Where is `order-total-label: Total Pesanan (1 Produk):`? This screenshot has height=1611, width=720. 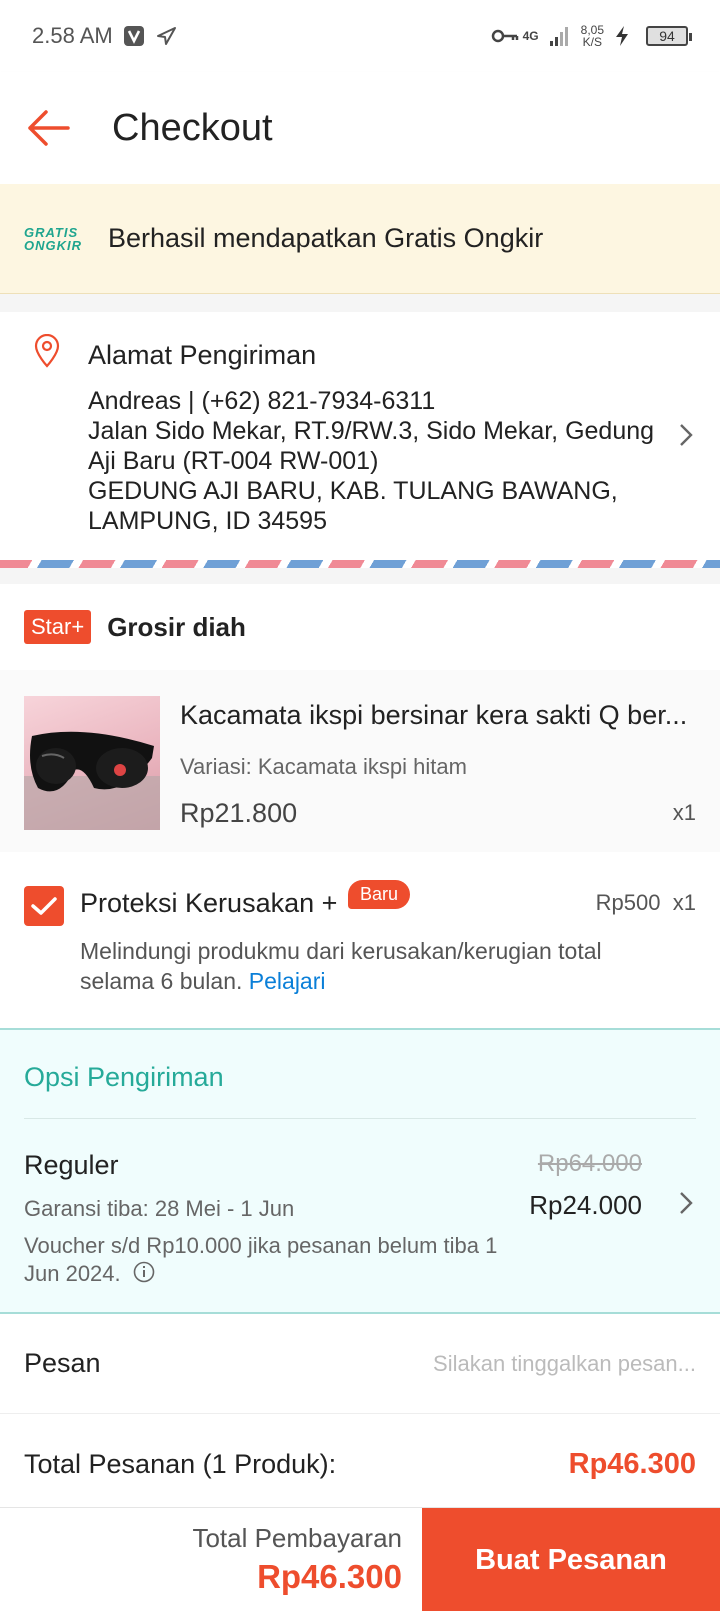
order-total-label: Total Pesanan (1 Produk): is located at coordinates (180, 1463).